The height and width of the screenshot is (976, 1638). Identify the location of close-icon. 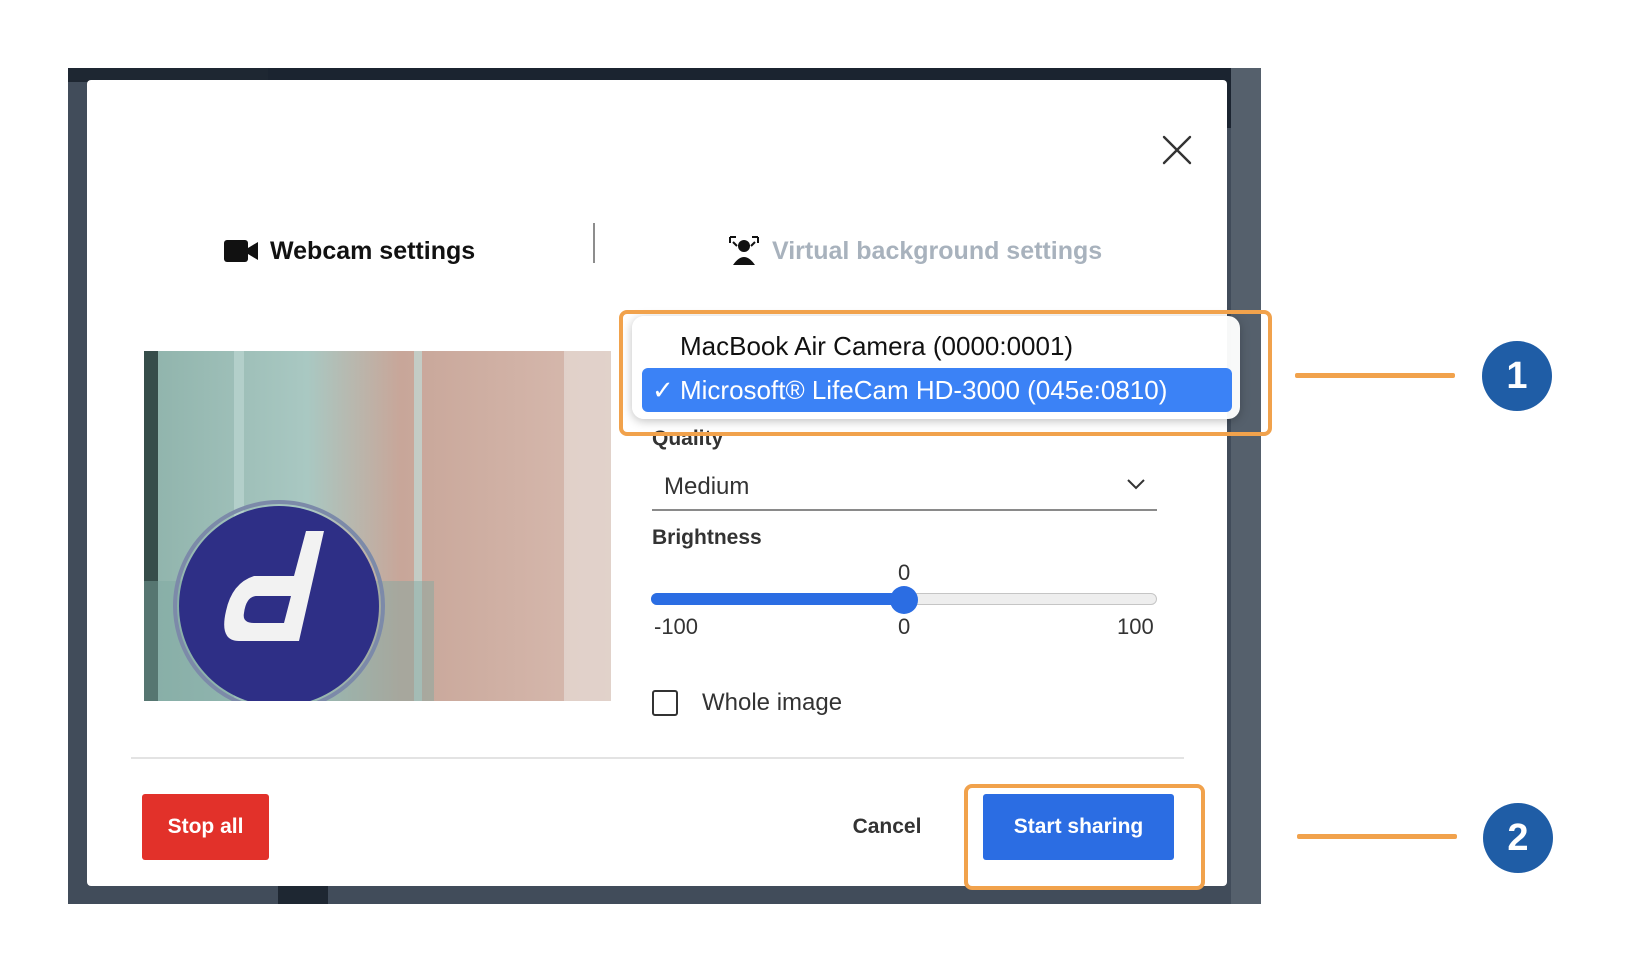
(1177, 150).